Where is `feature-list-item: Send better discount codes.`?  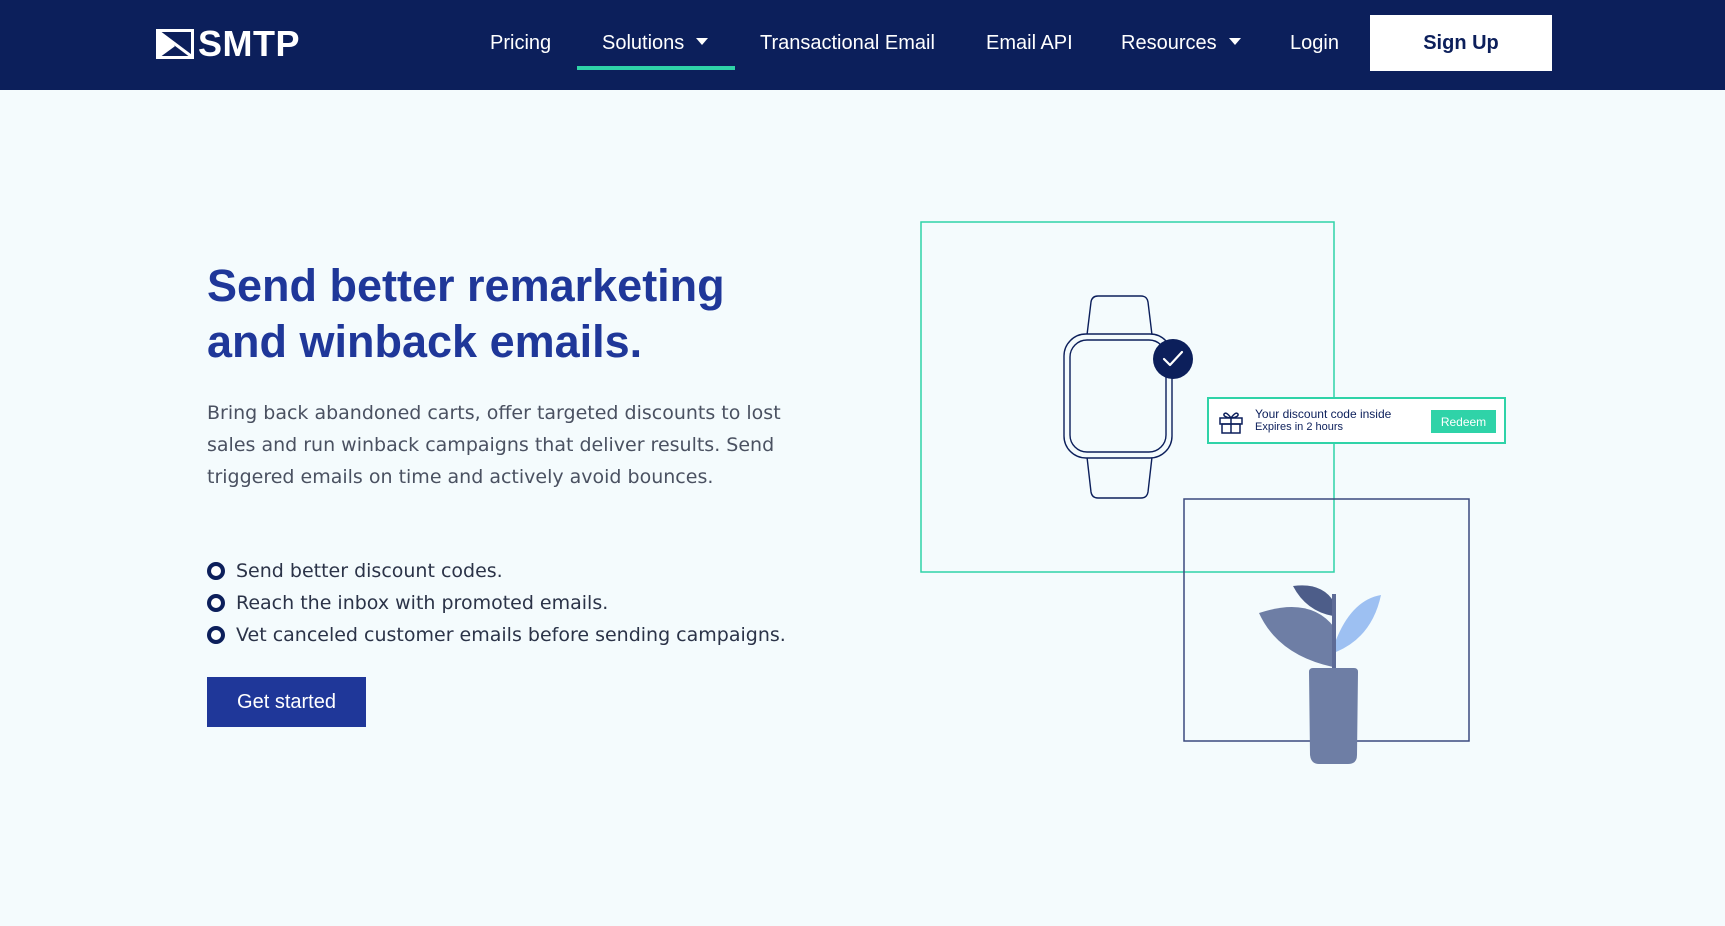
feature-list-item: Send better discount codes. is located at coordinates (496, 571).